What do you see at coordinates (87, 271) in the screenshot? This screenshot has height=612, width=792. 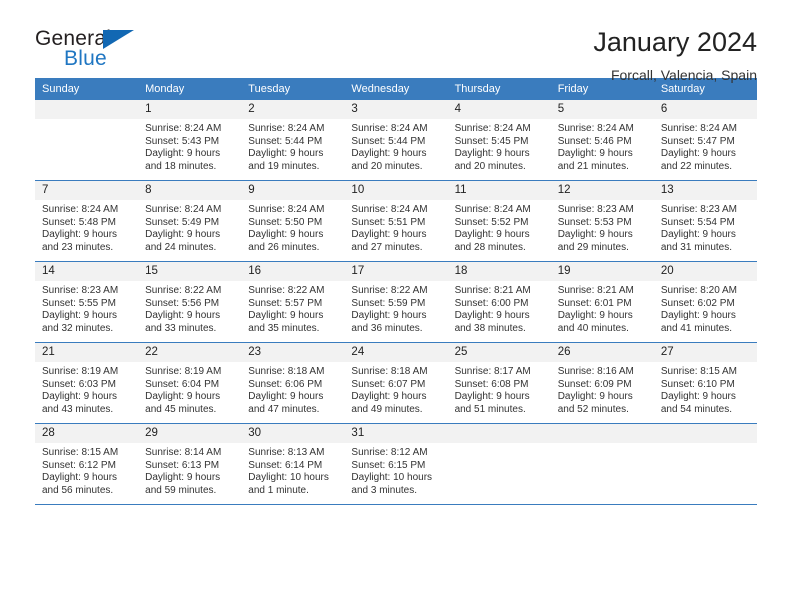 I see `day-number: 14` at bounding box center [87, 271].